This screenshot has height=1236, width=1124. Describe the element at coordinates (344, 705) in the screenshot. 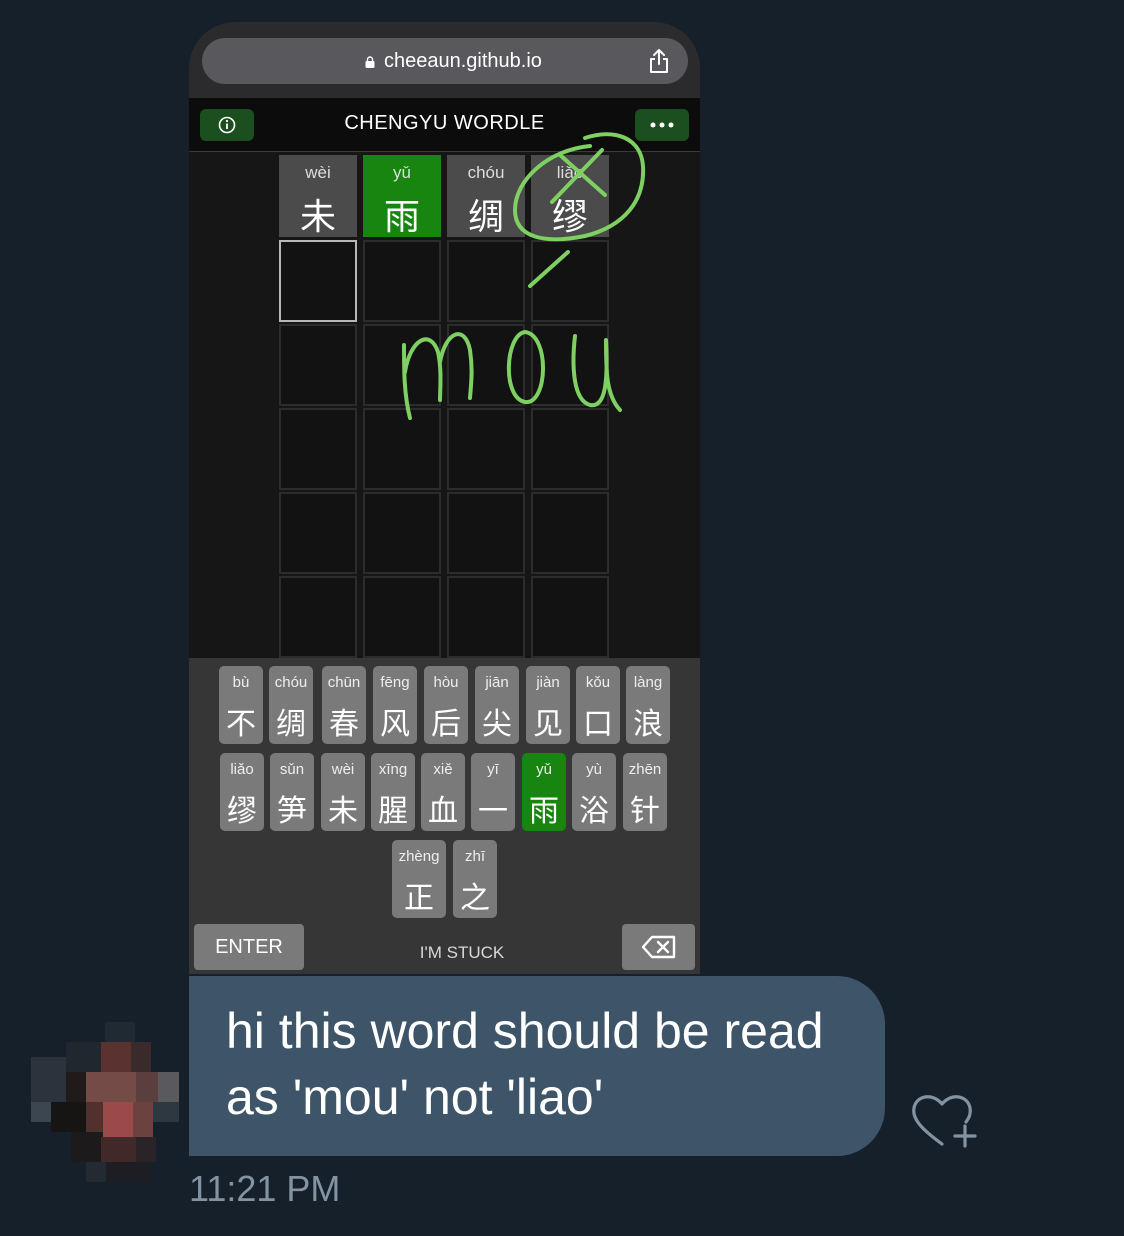

I see `key: chūn 春` at that location.